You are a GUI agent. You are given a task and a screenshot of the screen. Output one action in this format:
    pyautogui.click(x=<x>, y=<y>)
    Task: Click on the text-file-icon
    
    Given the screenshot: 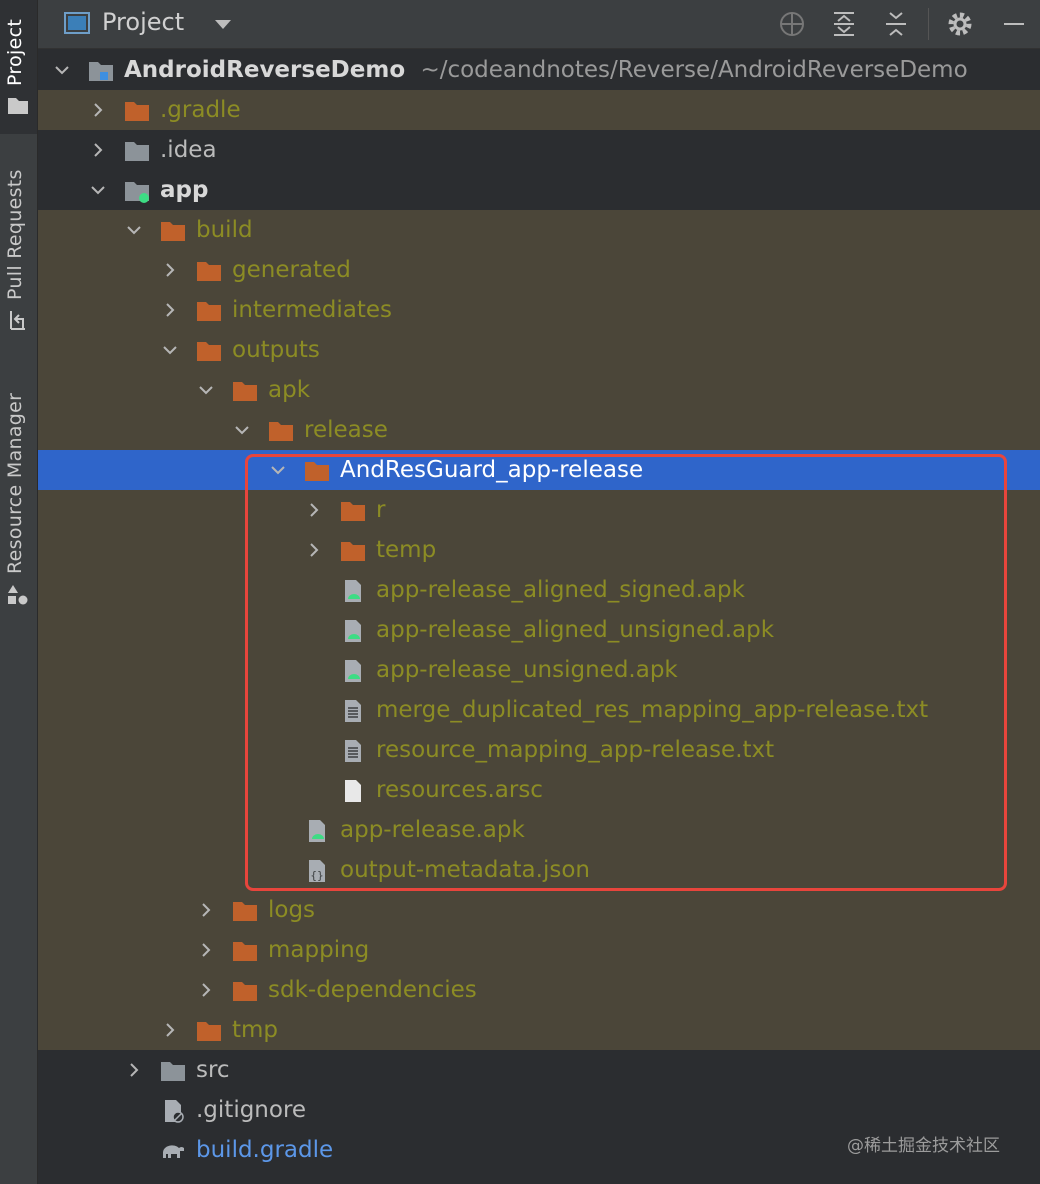 What is the action you would take?
    pyautogui.click(x=353, y=751)
    